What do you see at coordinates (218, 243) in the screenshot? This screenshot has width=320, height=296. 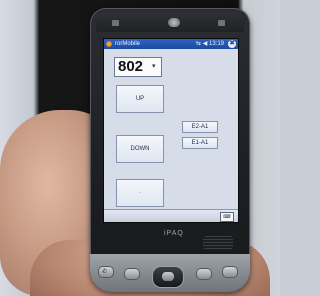 I see `speaker-grille` at bounding box center [218, 243].